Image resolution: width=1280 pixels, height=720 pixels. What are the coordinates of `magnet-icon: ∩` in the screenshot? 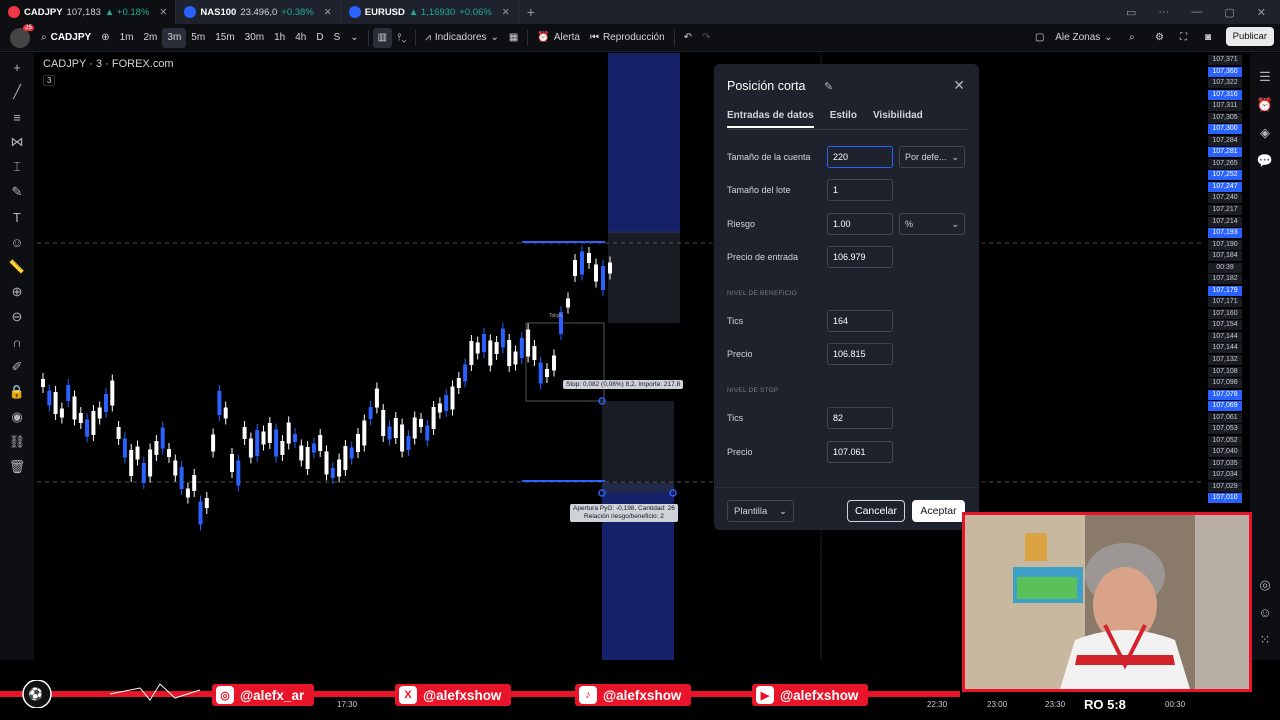 It's located at (17, 342).